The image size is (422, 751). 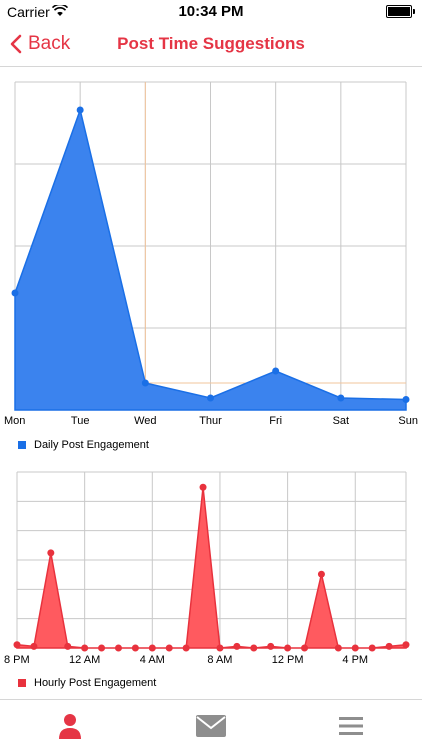 I want to click on tab-messages, so click(x=211, y=726).